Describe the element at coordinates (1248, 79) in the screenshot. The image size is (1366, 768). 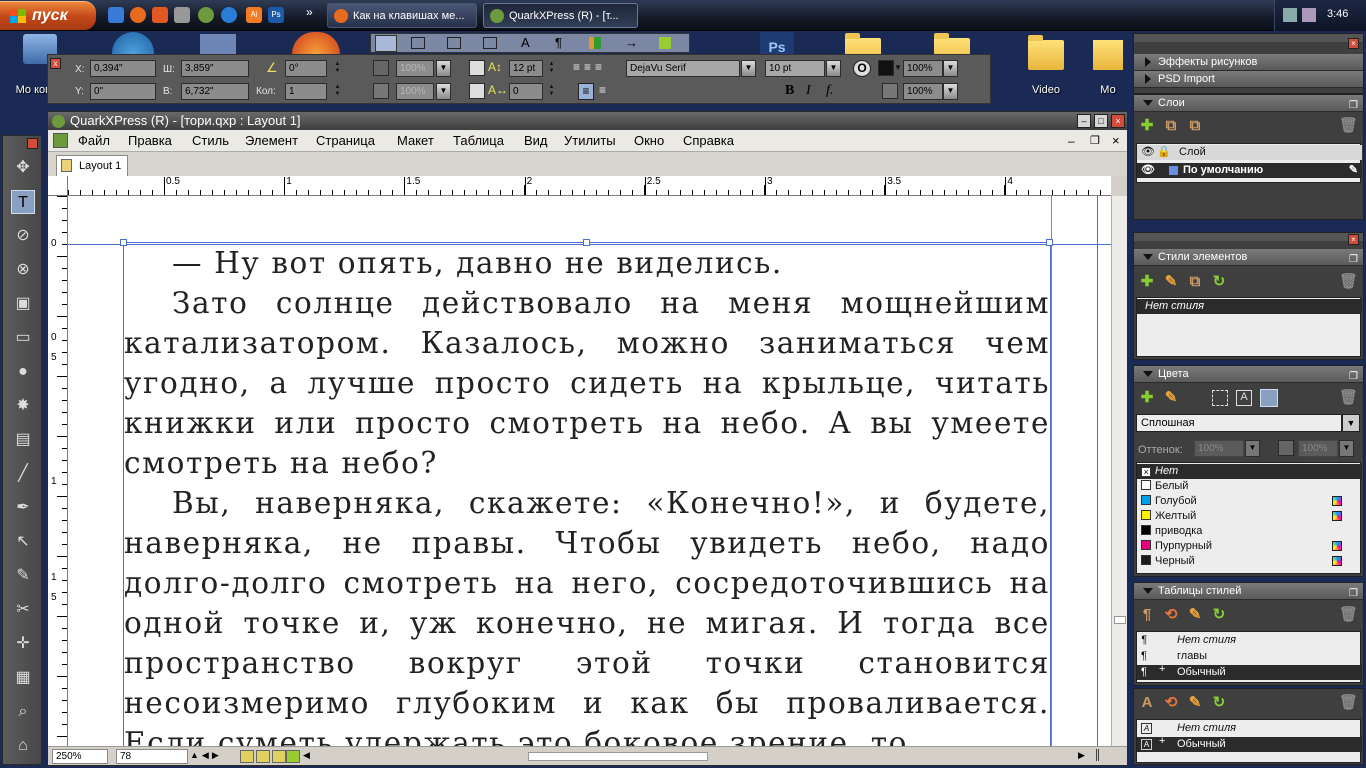
I see `panel-header-psd: PSD Import` at that location.